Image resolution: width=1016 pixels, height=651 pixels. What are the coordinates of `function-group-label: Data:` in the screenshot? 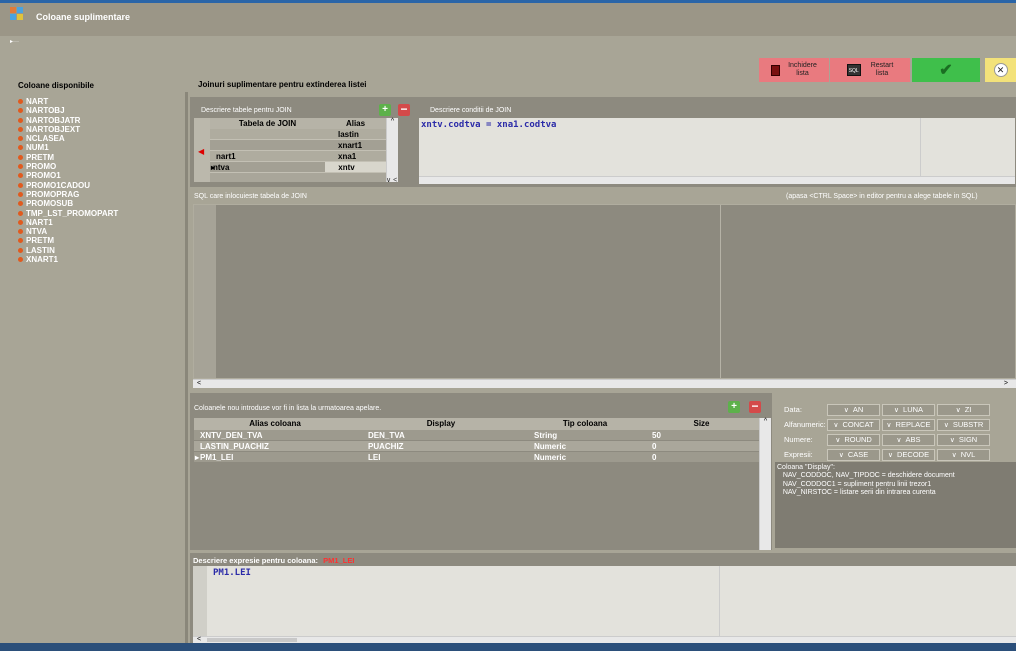 It's located at (793, 409).